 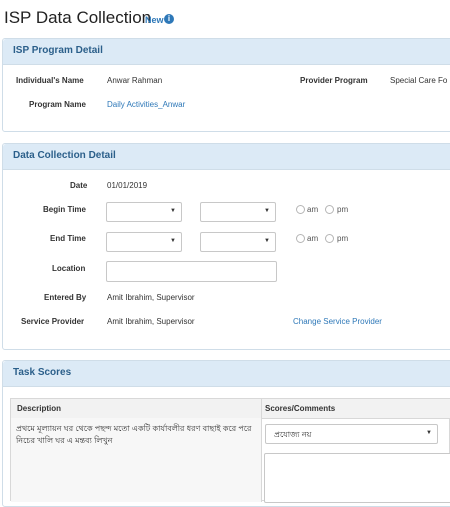 What do you see at coordinates (151, 297) in the screenshot?
I see `entered-by-value: Amit Ibrahim, Supervisor` at bounding box center [151, 297].